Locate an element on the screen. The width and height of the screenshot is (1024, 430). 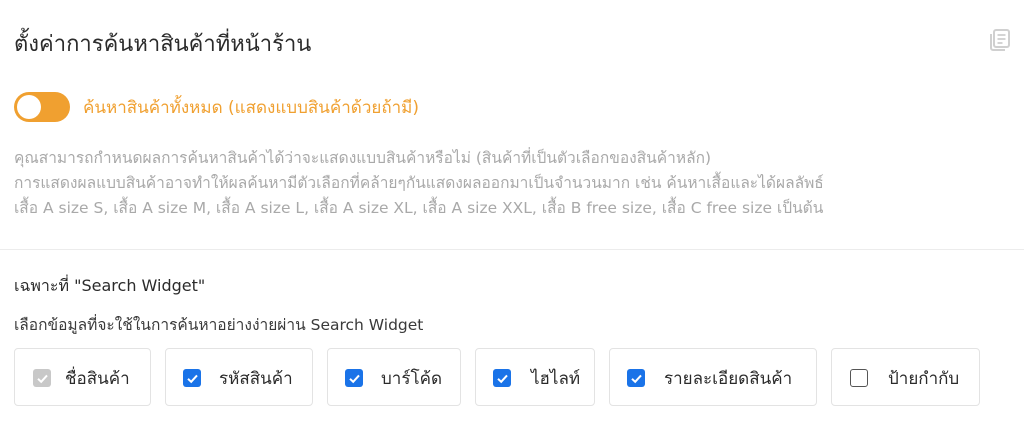
option-product-name: ชื่อสินค้า is located at coordinates (82, 377).